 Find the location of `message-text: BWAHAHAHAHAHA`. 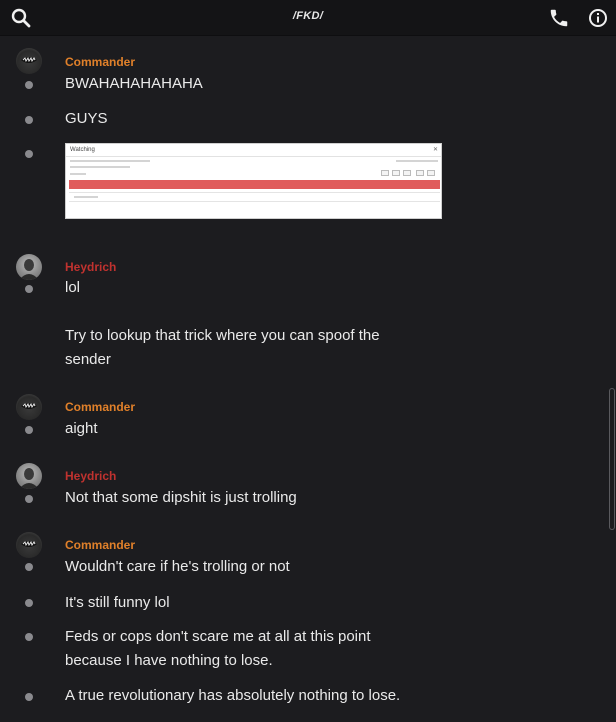

message-text: BWAHAHAHAHAHA is located at coordinates (134, 83).